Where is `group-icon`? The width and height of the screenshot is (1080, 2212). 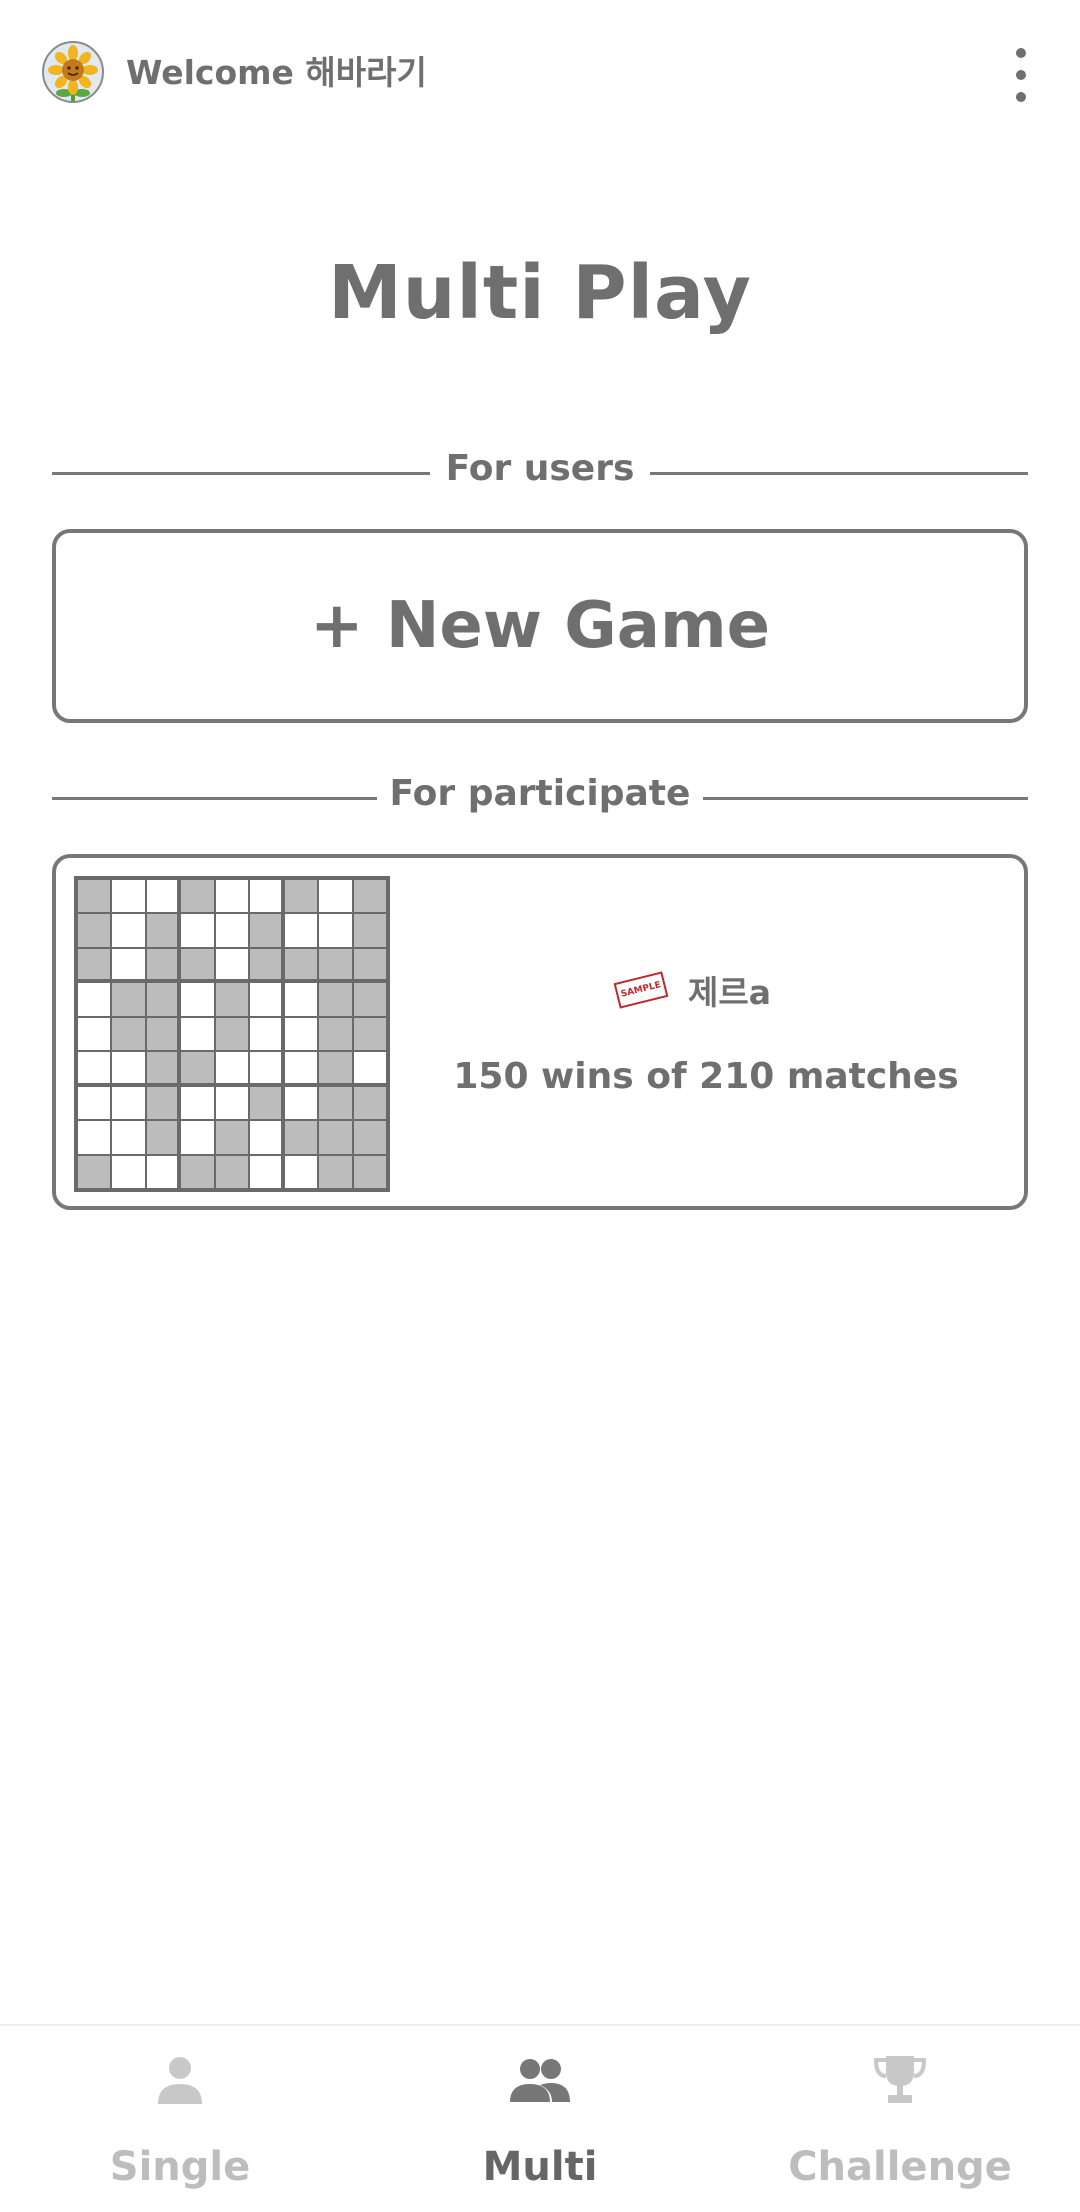 group-icon is located at coordinates (540, 2080).